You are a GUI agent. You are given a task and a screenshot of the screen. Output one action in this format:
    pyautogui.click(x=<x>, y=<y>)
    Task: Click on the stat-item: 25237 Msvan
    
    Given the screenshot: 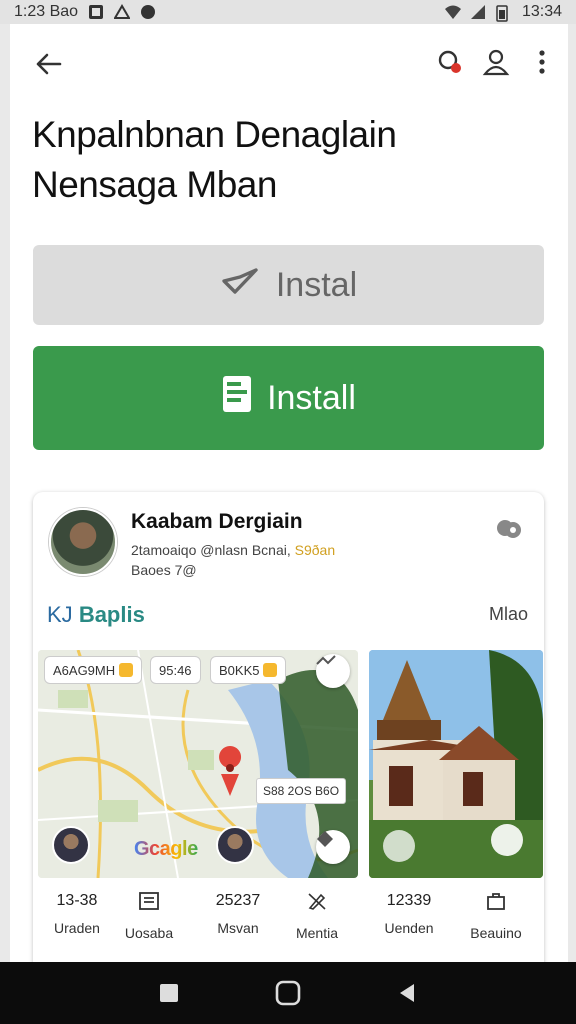 What is the action you would take?
    pyautogui.click(x=238, y=914)
    